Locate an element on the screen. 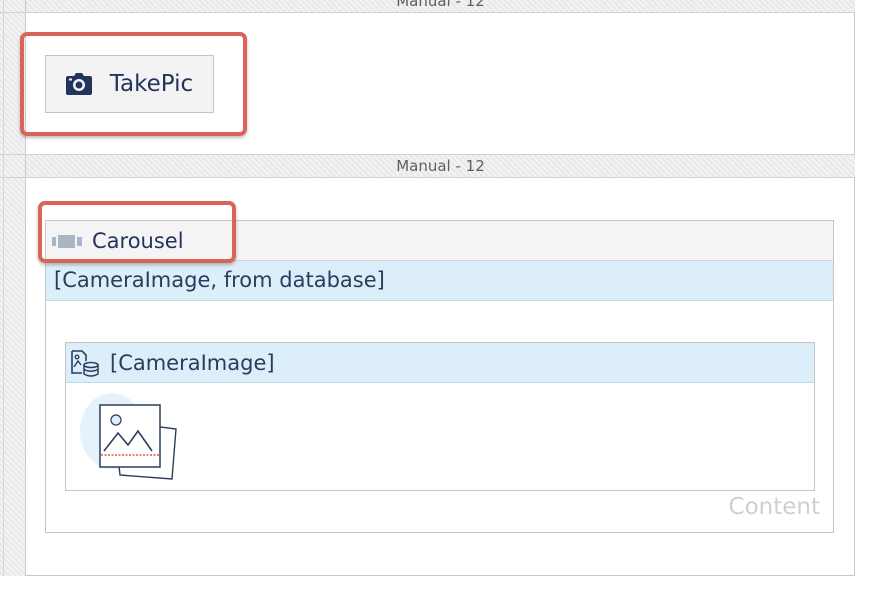 The width and height of the screenshot is (878, 600). image-placeholder is located at coordinates (129, 439).